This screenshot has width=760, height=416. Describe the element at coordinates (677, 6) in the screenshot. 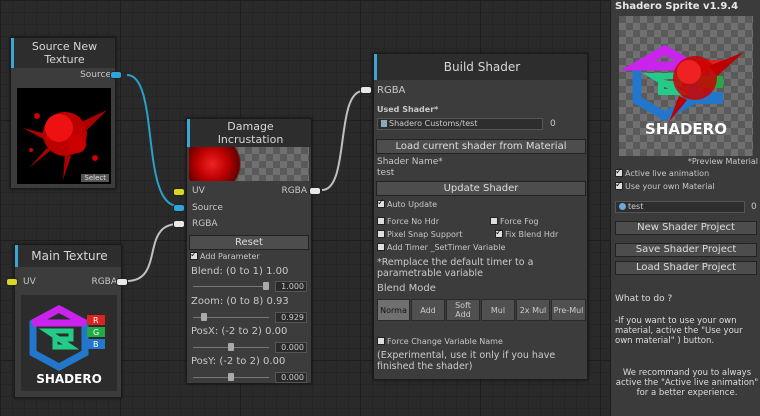

I see `inspector-title: Shadero Sprite v1.9.4` at that location.